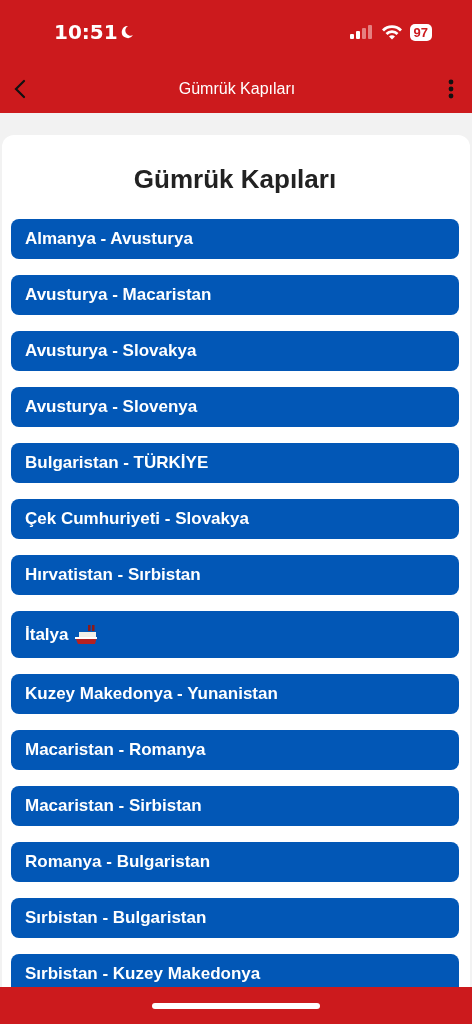 The height and width of the screenshot is (1024, 472). Describe the element at coordinates (235, 519) in the screenshot. I see `border-gate-button: Çek Cumhuriyeti - Slovakya` at that location.